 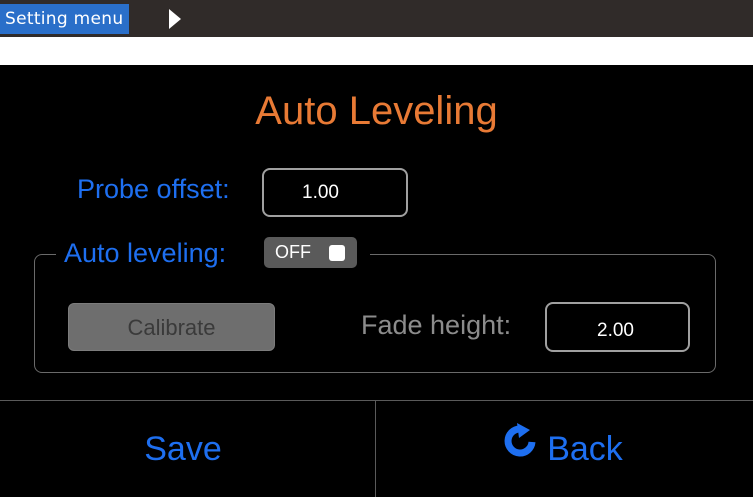 I want to click on back-label: Back, so click(x=585, y=449).